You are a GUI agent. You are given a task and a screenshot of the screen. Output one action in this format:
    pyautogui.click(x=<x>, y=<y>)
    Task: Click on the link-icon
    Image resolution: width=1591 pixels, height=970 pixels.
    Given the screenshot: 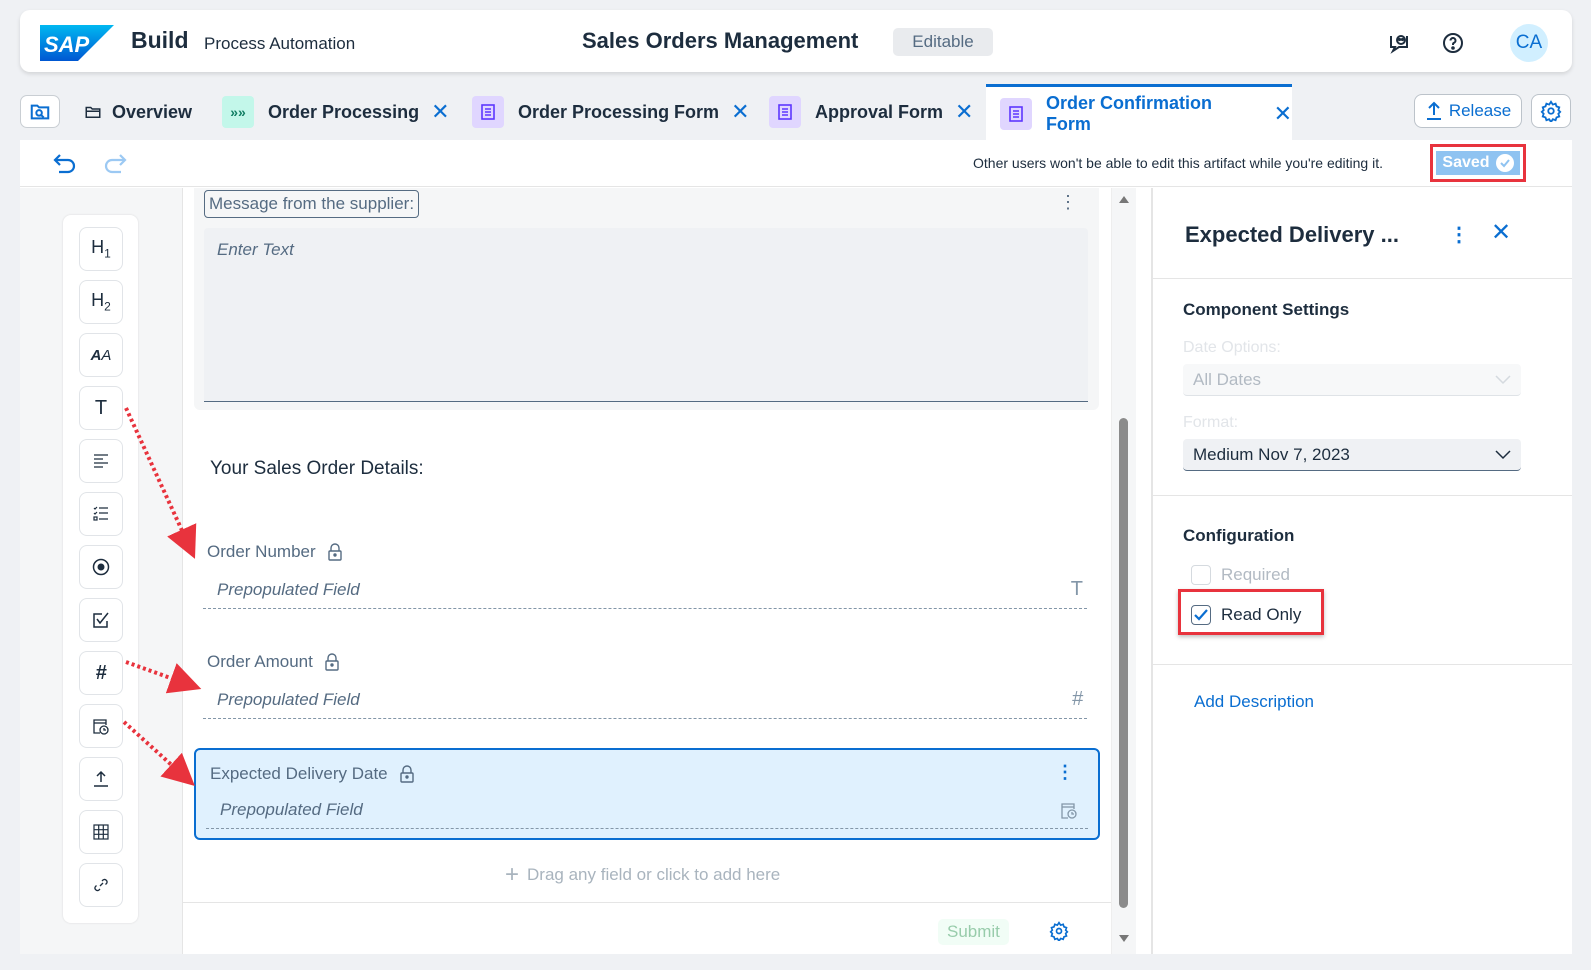 What is the action you would take?
    pyautogui.click(x=101, y=885)
    